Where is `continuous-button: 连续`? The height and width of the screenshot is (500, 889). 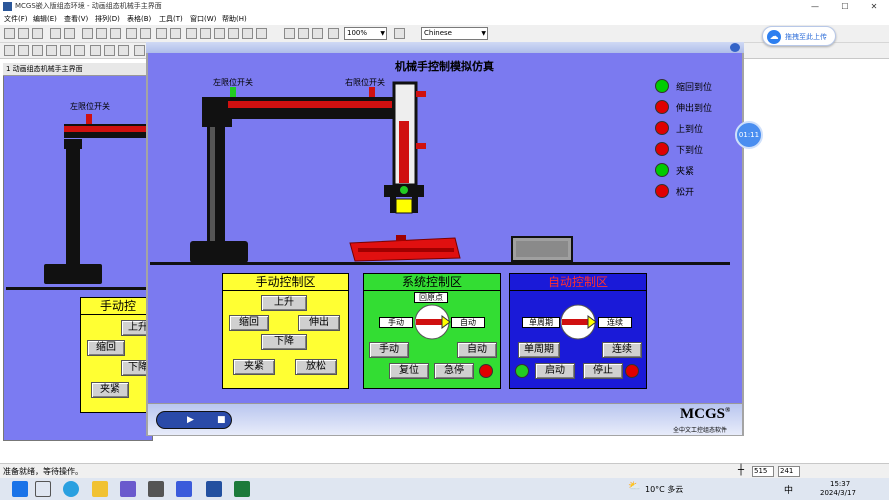
continuous-button: 连续 is located at coordinates (622, 350).